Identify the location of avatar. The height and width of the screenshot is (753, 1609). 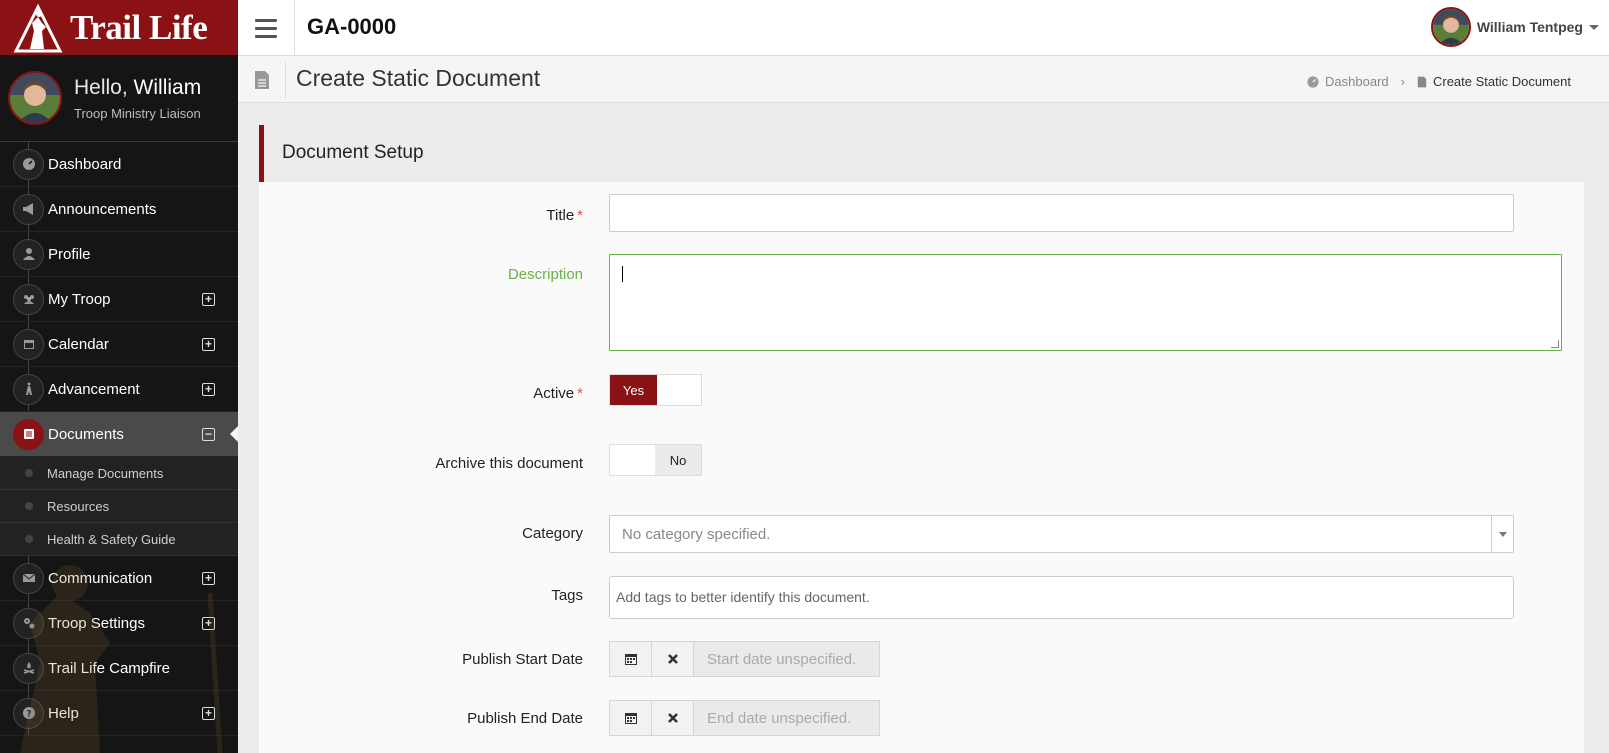
(35, 98).